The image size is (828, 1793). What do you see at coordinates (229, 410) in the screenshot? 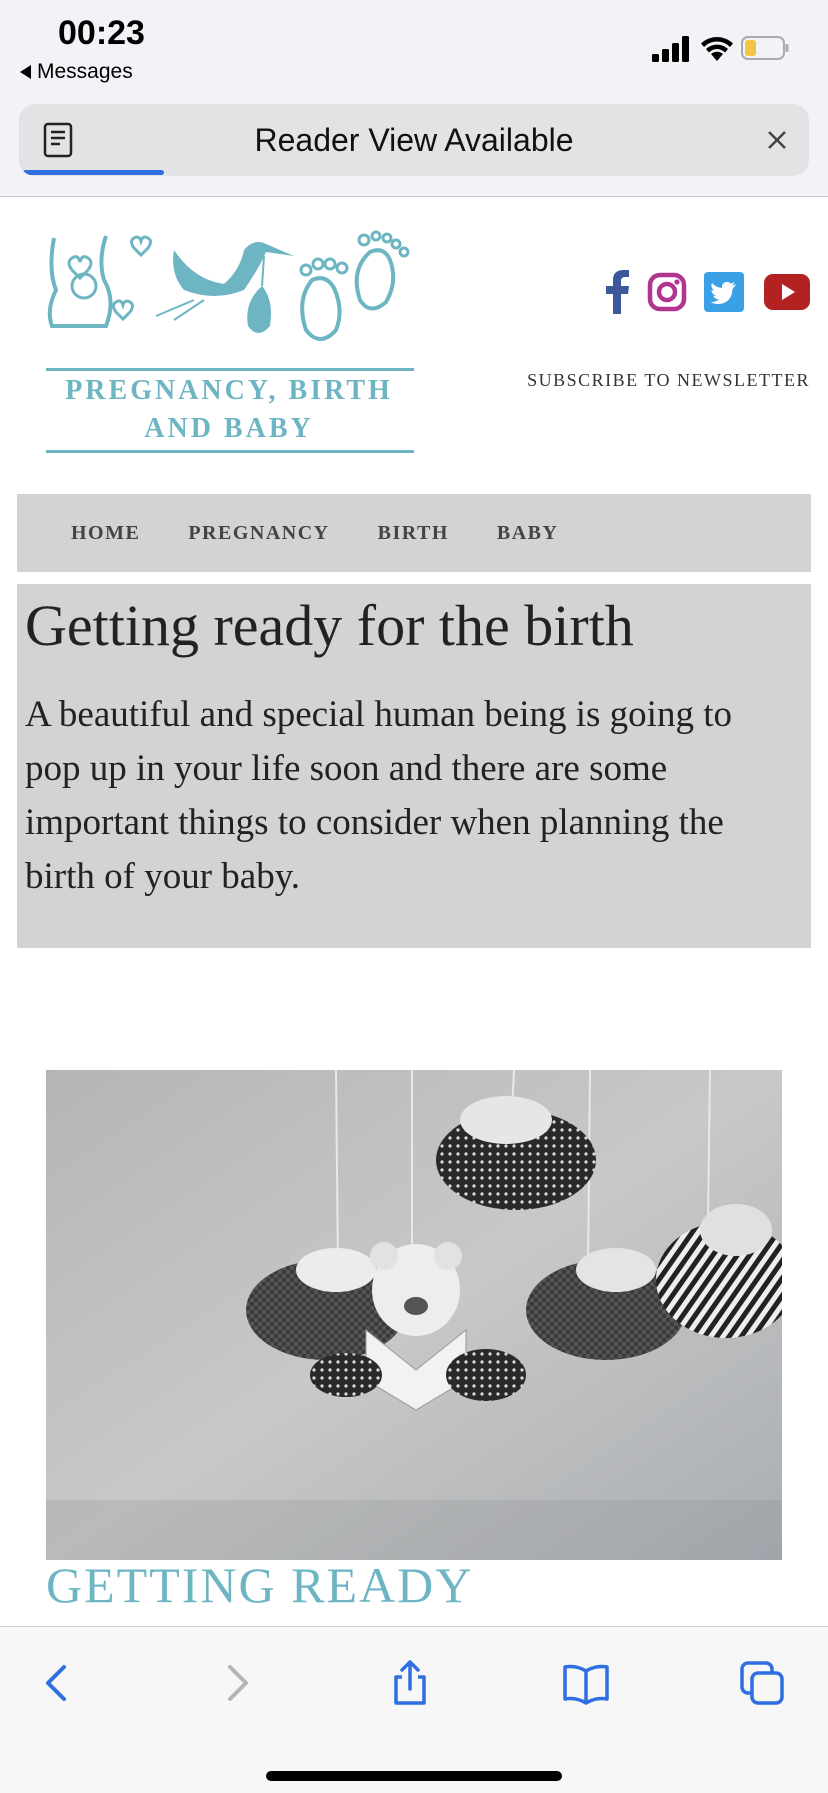
I see `logo-text: PREGNANCY, BIRTH AND BABY` at bounding box center [229, 410].